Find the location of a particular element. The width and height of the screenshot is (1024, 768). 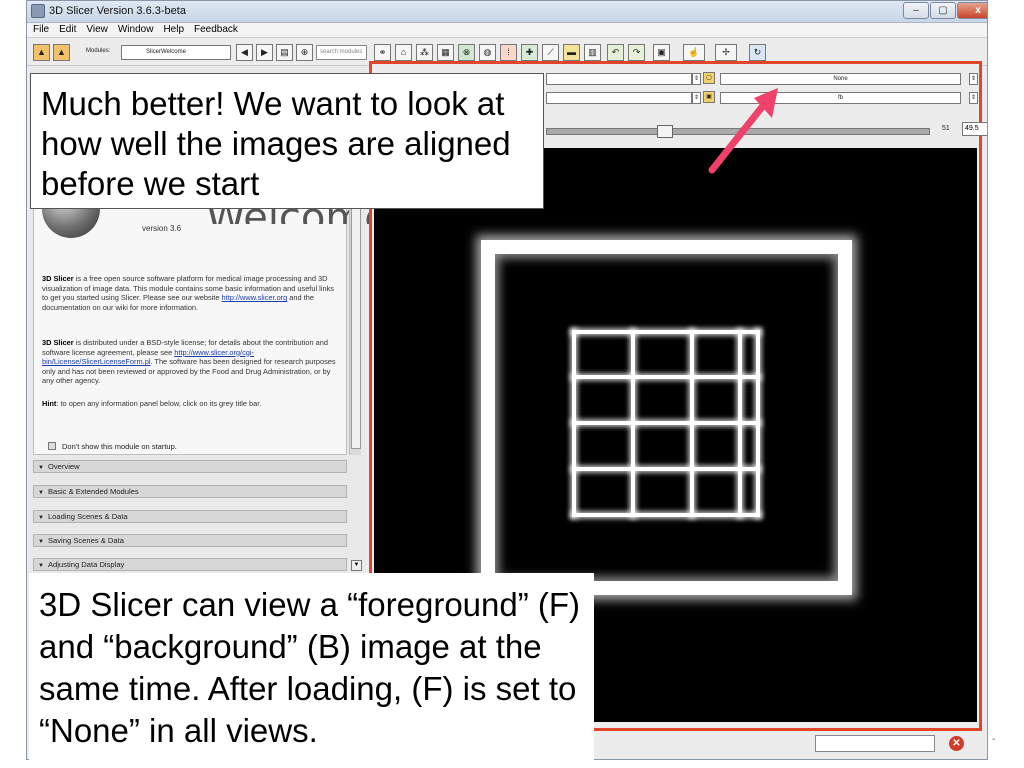

dont-show-checkbox-row: Don't show this module on startup. is located at coordinates (112, 446).